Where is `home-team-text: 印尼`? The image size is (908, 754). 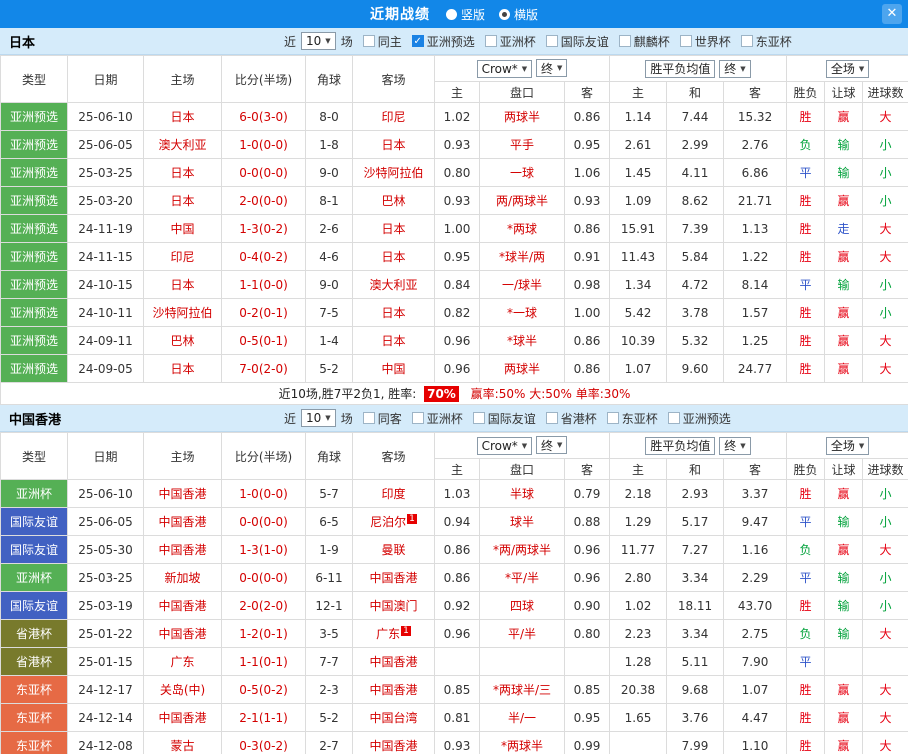
home-team-text: 印尼 is located at coordinates (182, 257).